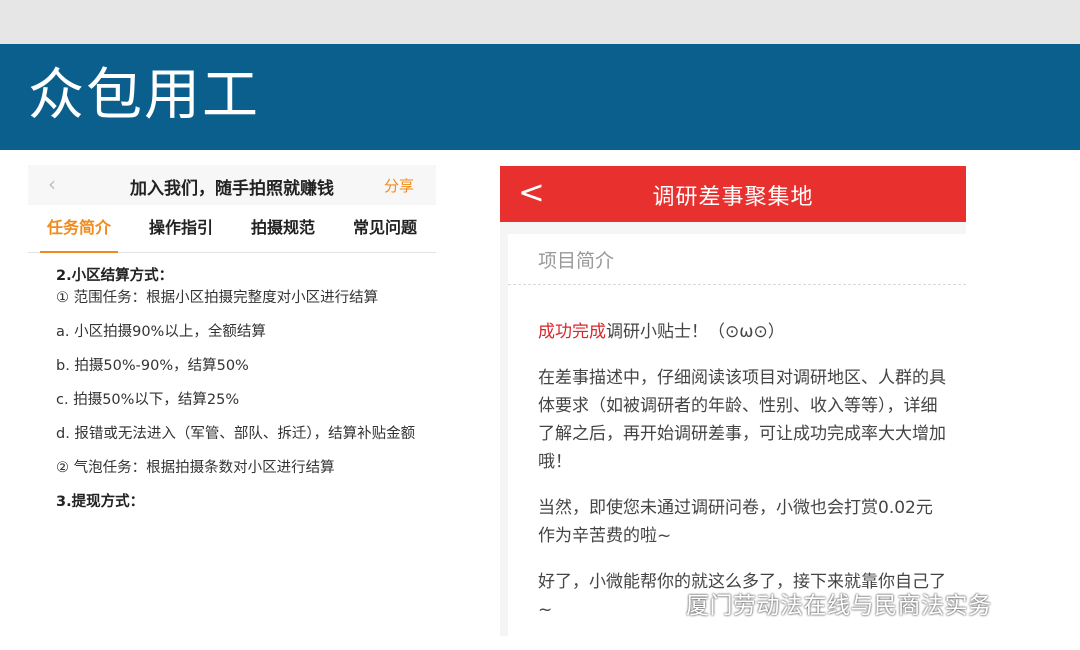 The height and width of the screenshot is (650, 1080). I want to click on left-tab-bar: 任务简介 操作指引 拍摄规范 常见问题, so click(232, 229).